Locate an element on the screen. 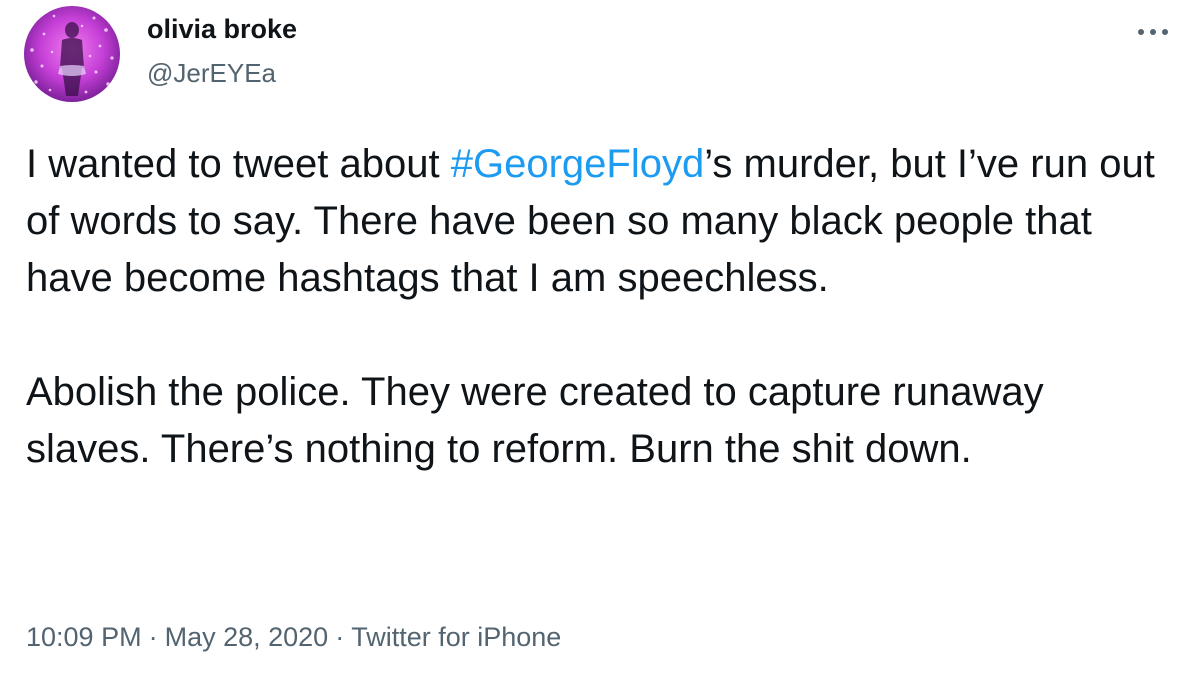 This screenshot has height=675, width=1200. tweet-time: 10:09 PM is located at coordinates (84, 637).